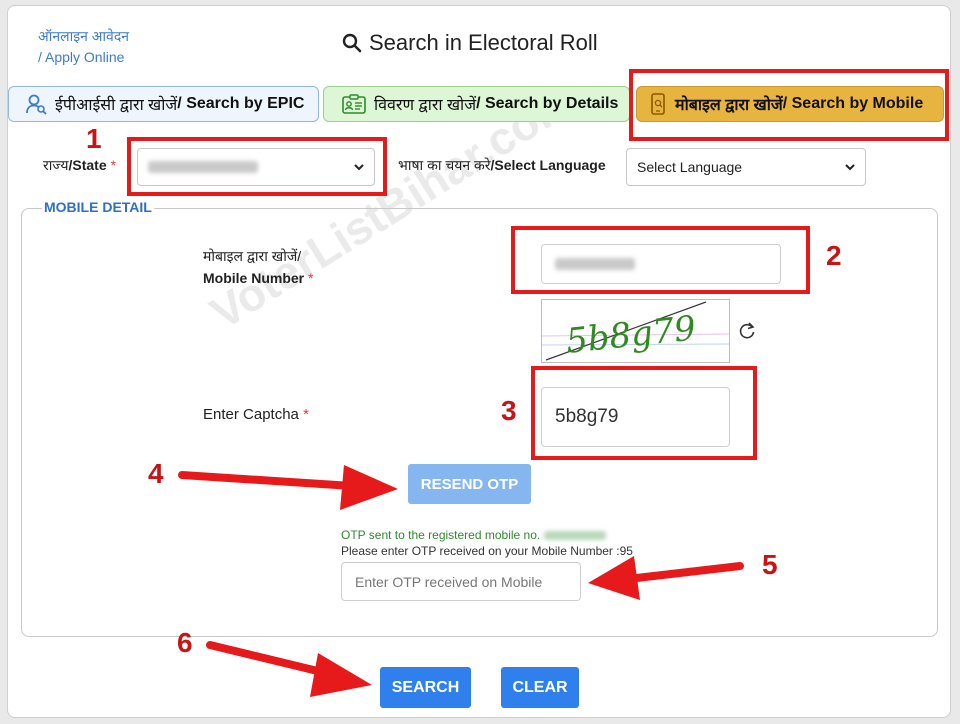 The width and height of the screenshot is (960, 724). I want to click on mobile-phone-icon, so click(658, 104).